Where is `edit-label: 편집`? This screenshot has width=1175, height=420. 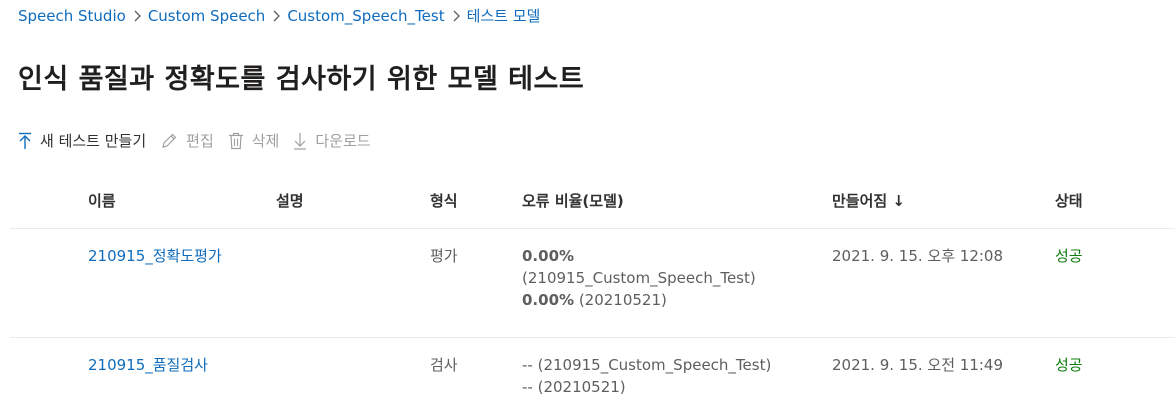 edit-label: 편집 is located at coordinates (200, 141).